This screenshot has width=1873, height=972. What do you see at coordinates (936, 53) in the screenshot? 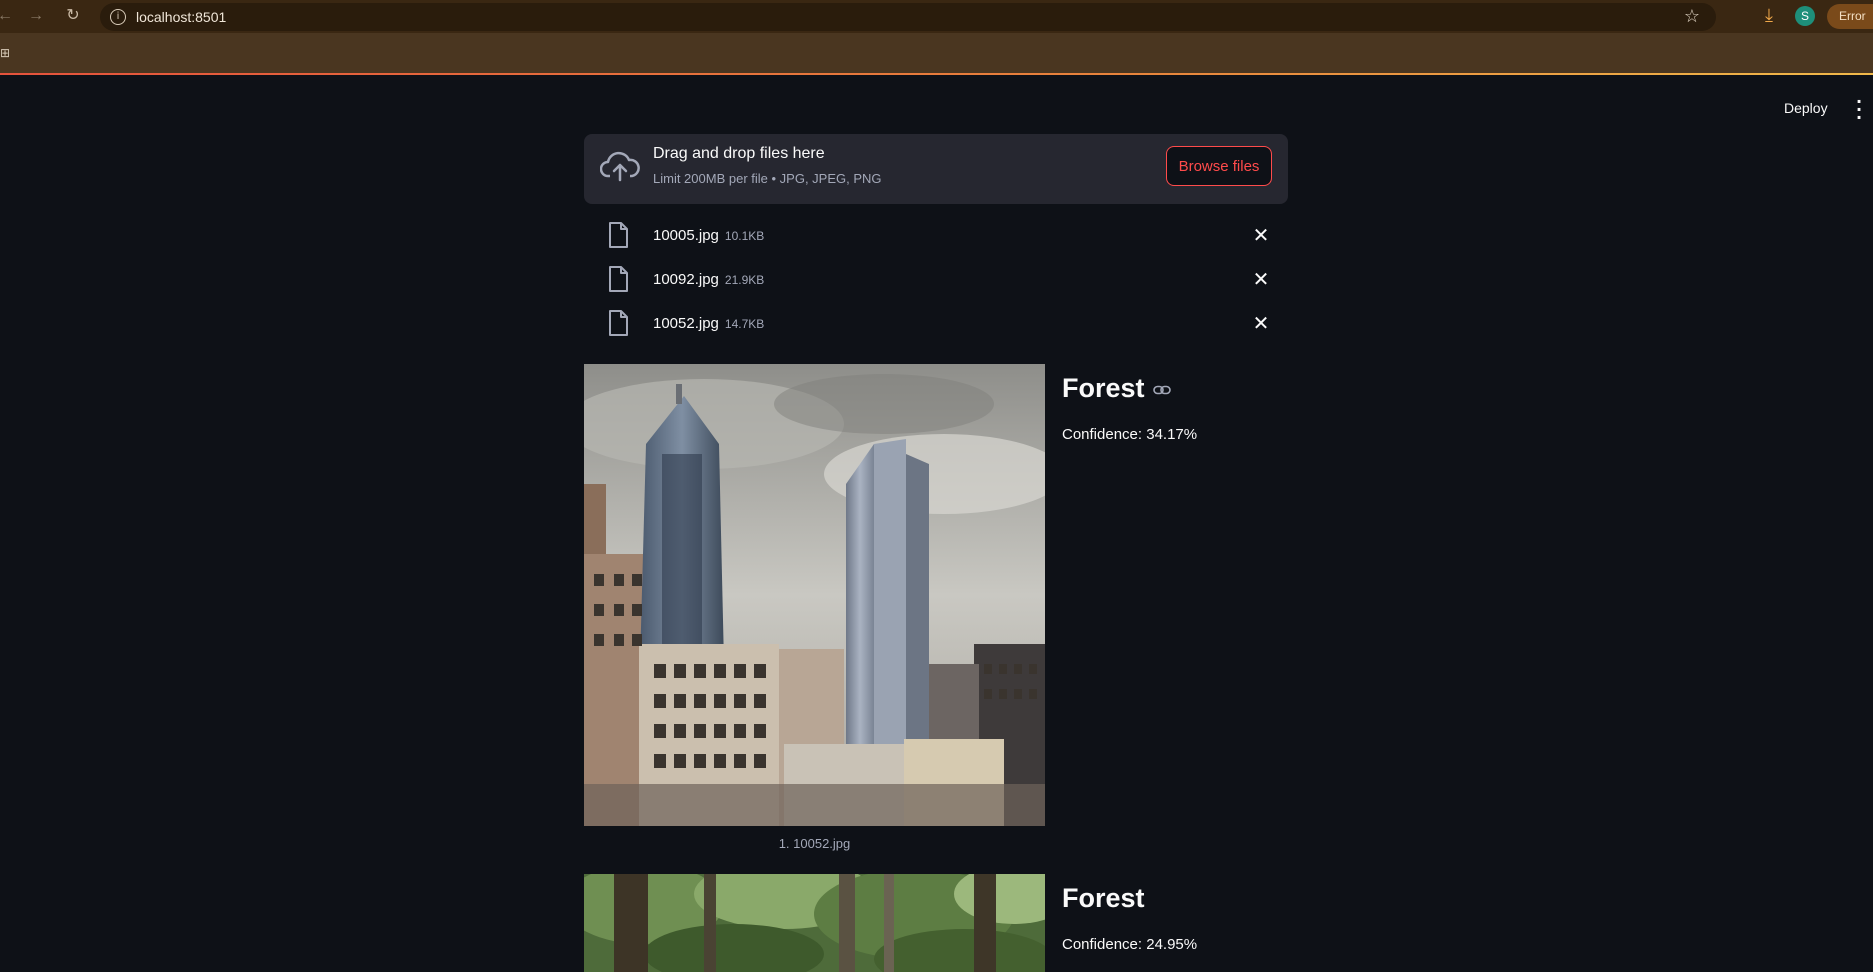
I see `bookmarks-bar: ⊞` at bounding box center [936, 53].